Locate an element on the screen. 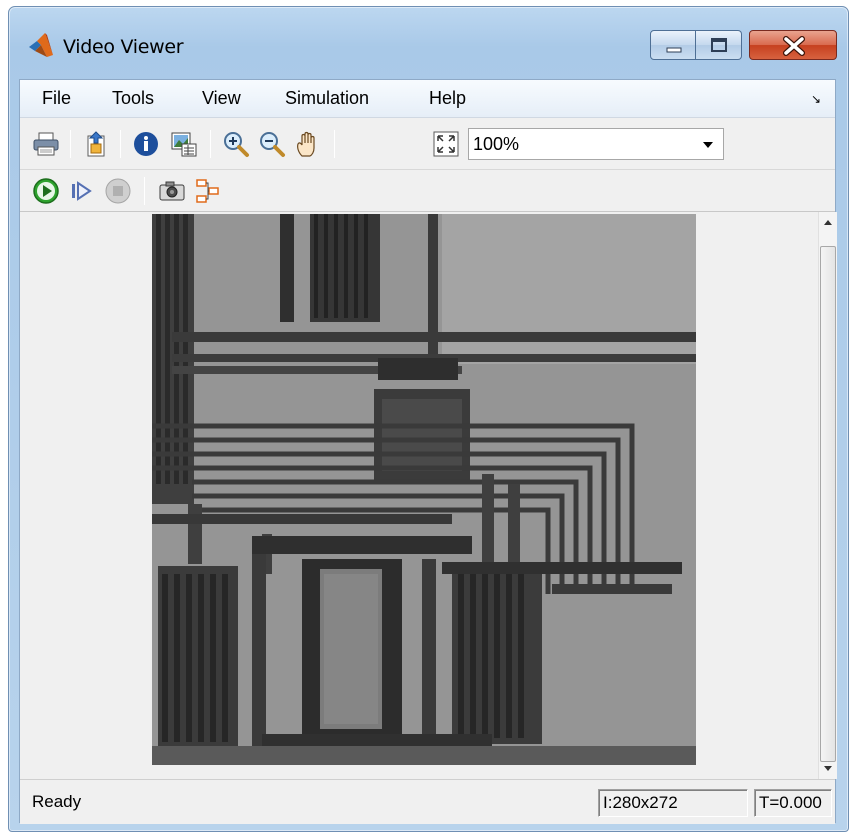  close-icon is located at coordinates (794, 46).